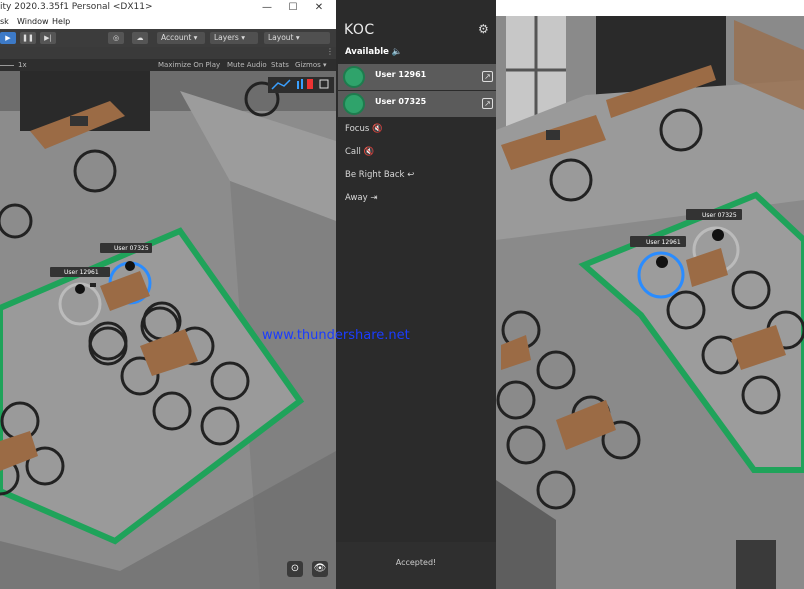  What do you see at coordinates (416, 562) in the screenshot?
I see `footer-message: Accepted!` at bounding box center [416, 562].